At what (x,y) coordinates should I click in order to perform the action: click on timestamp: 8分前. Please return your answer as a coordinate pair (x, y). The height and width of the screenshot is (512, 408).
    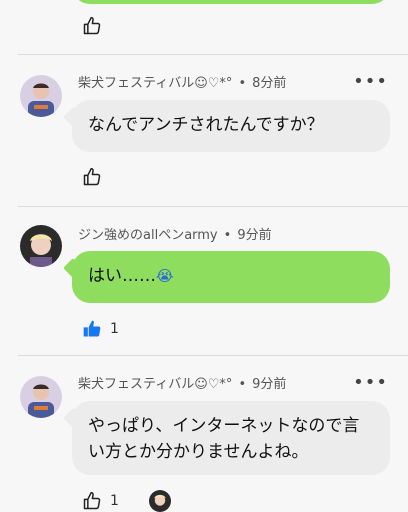
    Looking at the image, I should click on (269, 83).